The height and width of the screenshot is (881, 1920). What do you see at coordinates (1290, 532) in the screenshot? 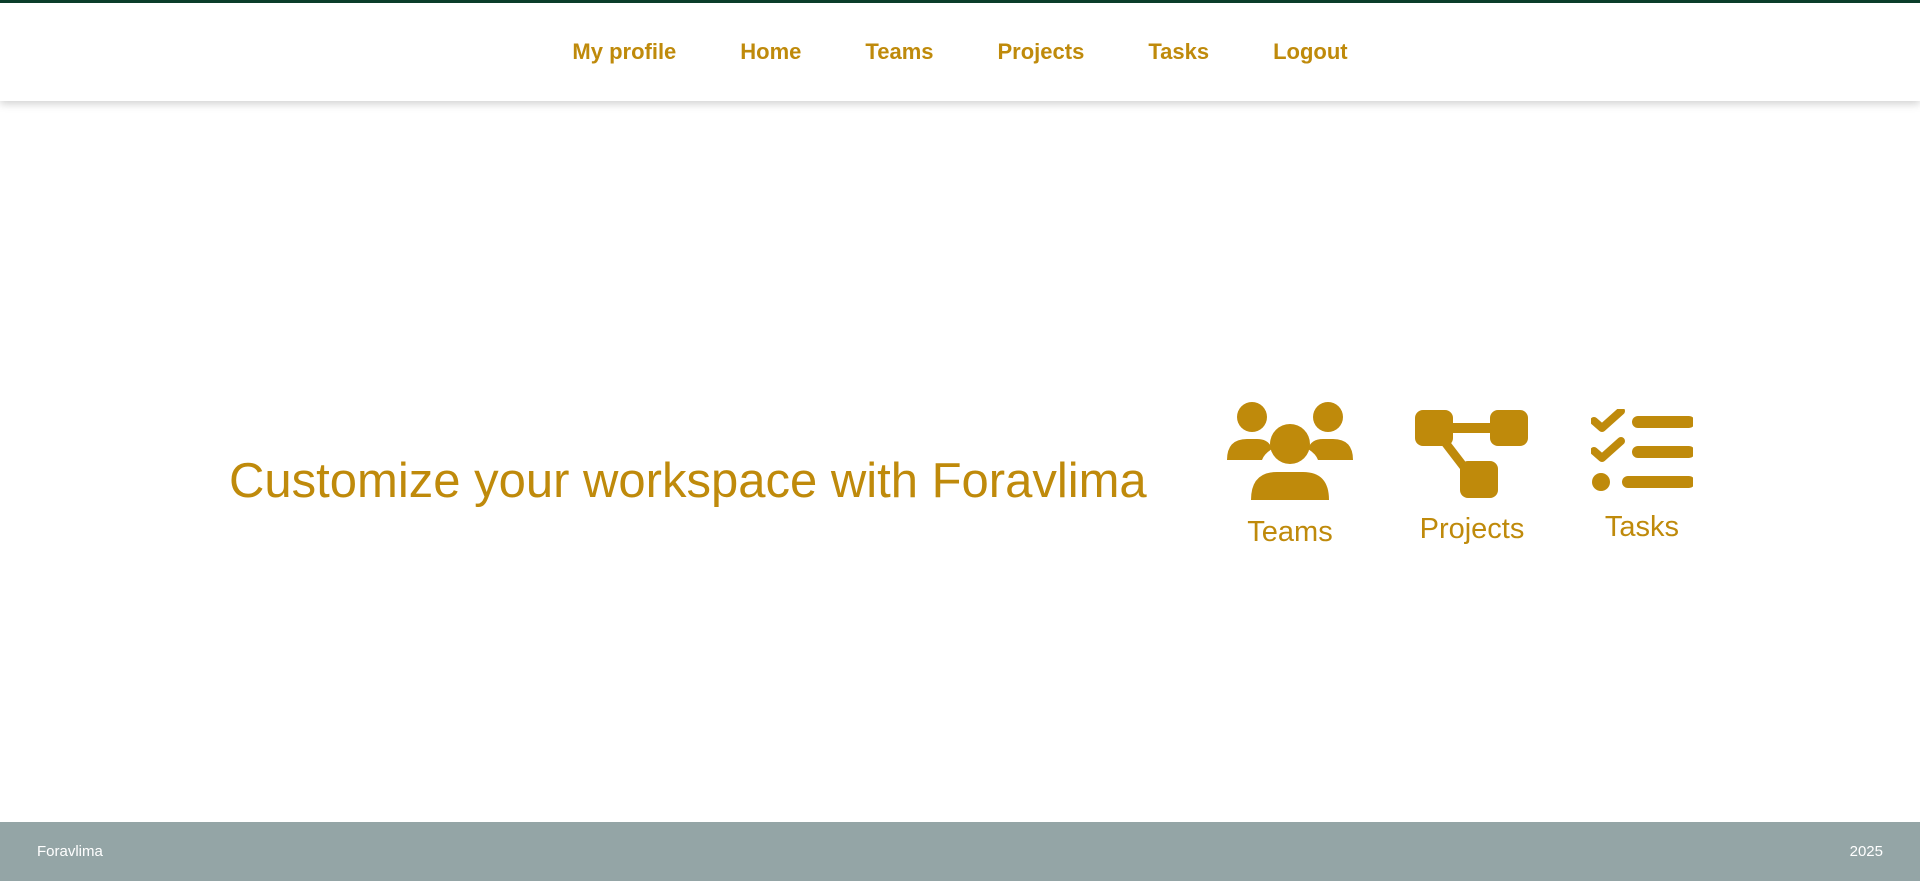
I see `feature-teams-label: Teams` at bounding box center [1290, 532].